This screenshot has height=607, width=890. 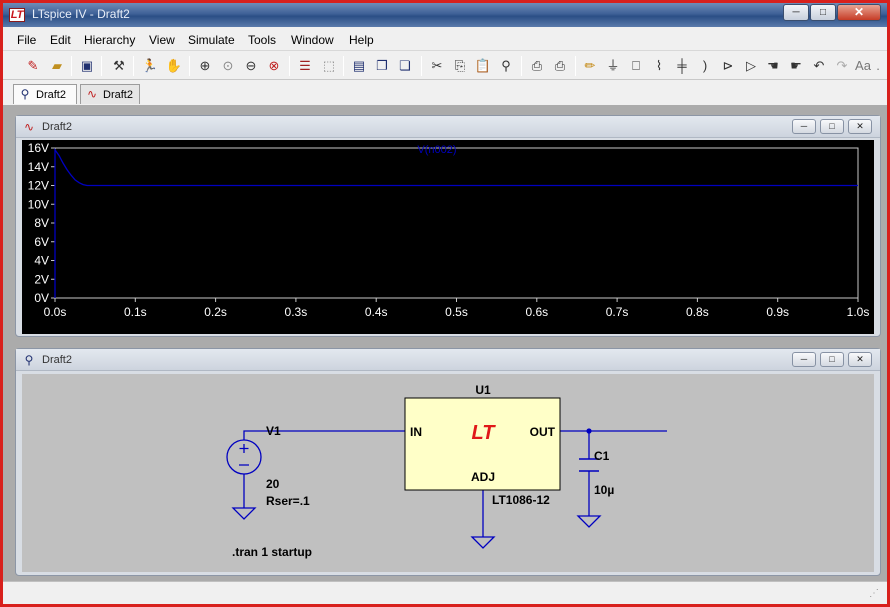 I want to click on inductor-icon: ), so click(x=705, y=66).